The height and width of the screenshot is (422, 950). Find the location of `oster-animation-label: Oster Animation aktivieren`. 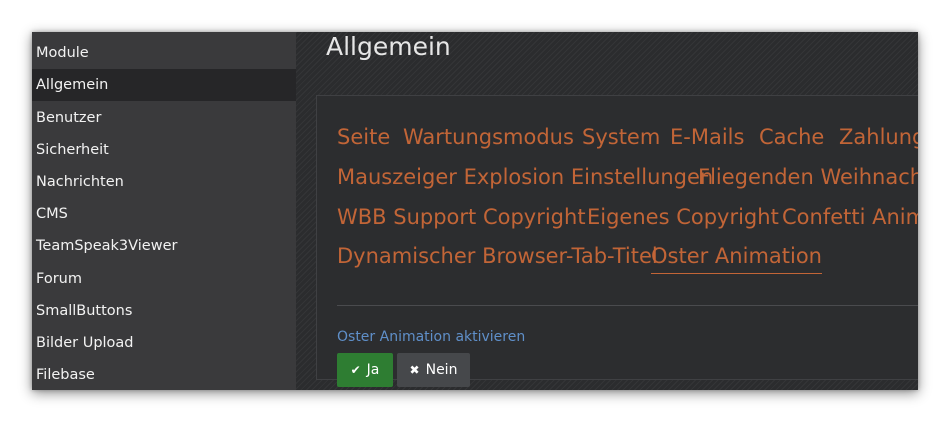

oster-animation-label: Oster Animation aktivieren is located at coordinates (431, 337).